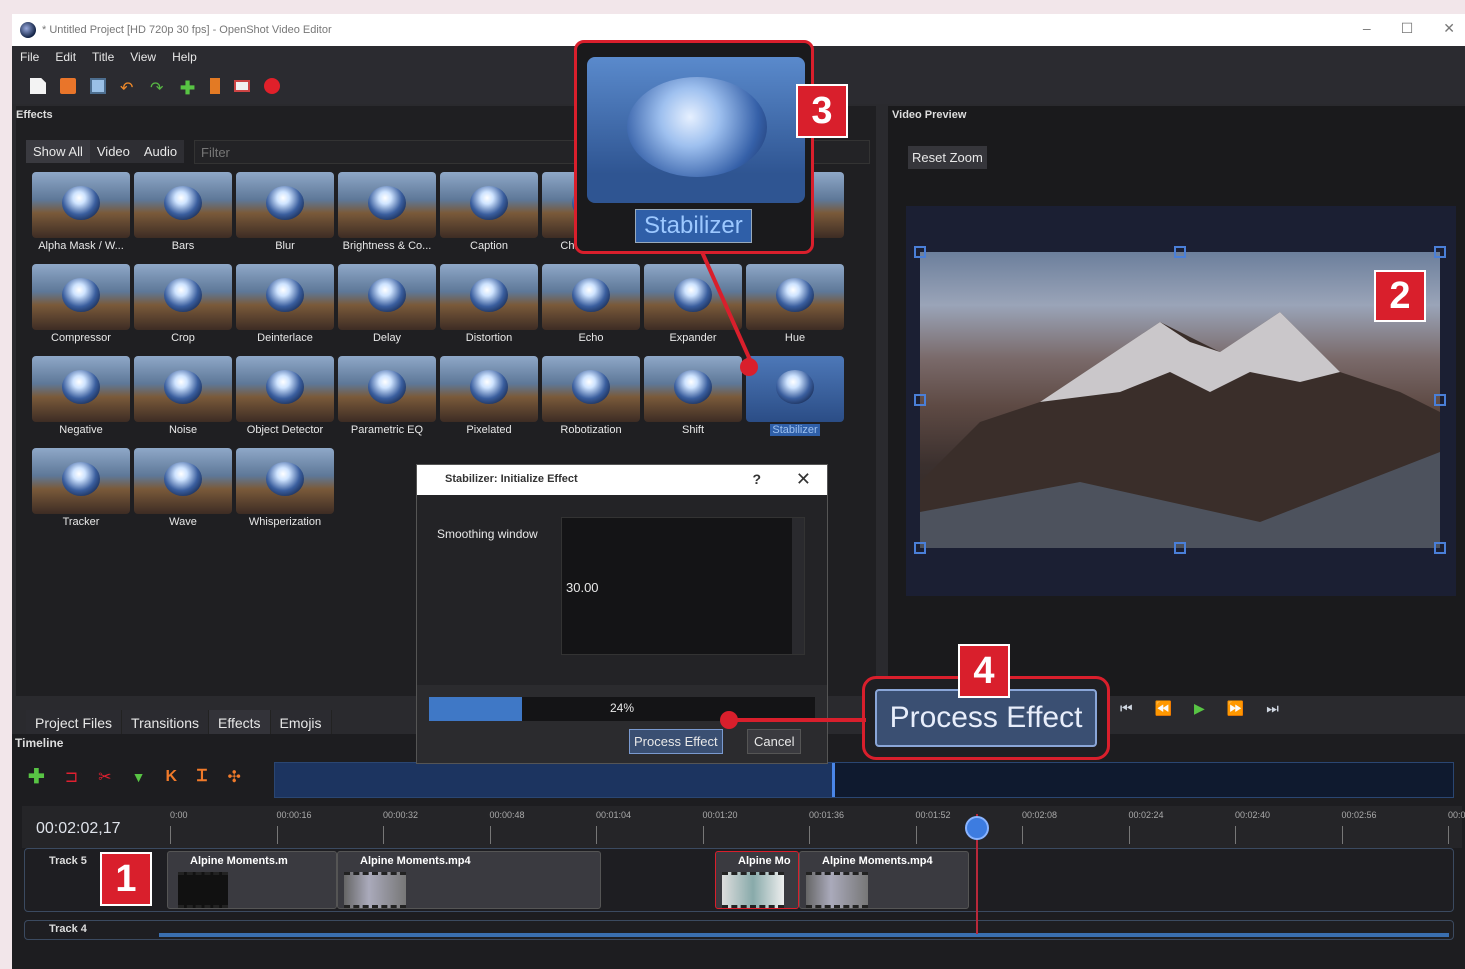  What do you see at coordinates (160, 151) in the screenshot?
I see `tab-audio: Audio` at bounding box center [160, 151].